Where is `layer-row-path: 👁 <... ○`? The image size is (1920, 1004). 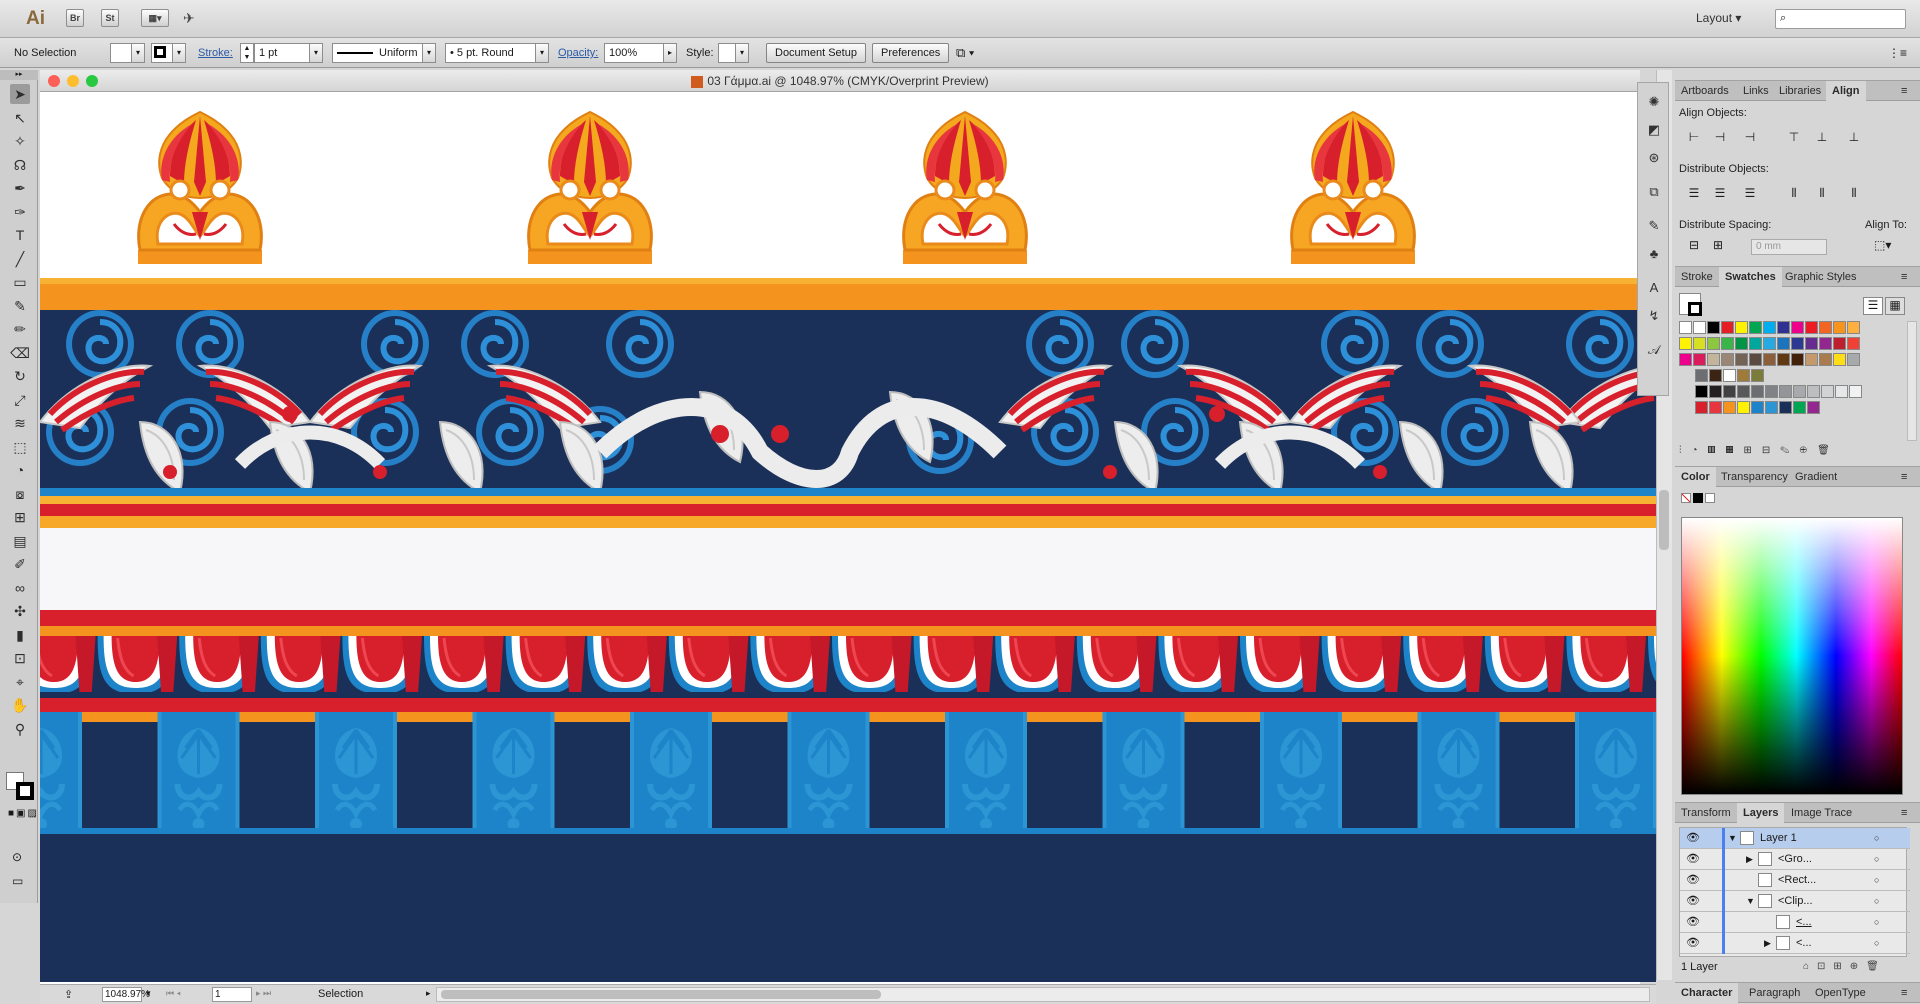 layer-row-path: 👁 <... ○ is located at coordinates (1795, 922).